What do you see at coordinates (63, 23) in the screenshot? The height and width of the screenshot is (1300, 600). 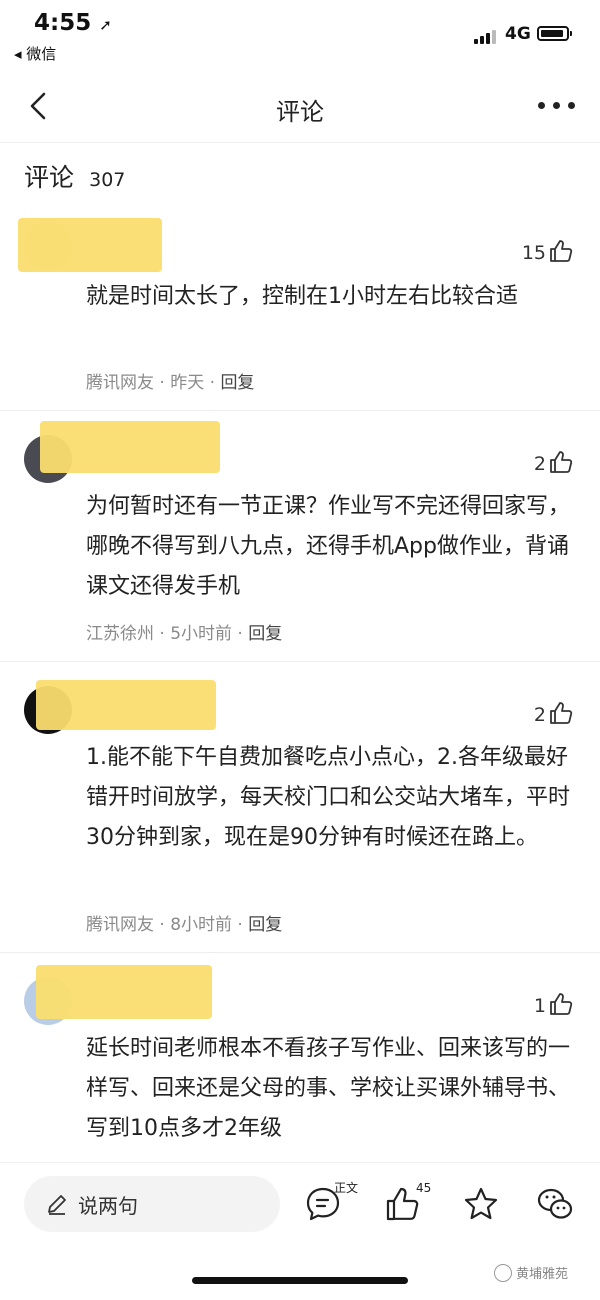 I see `clock-text: 4:55` at bounding box center [63, 23].